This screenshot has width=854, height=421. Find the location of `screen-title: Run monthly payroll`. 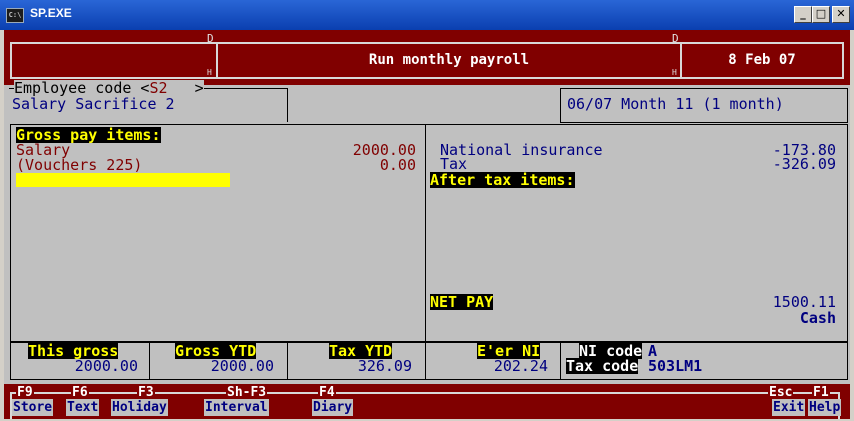

screen-title: Run monthly payroll is located at coordinates (449, 60).